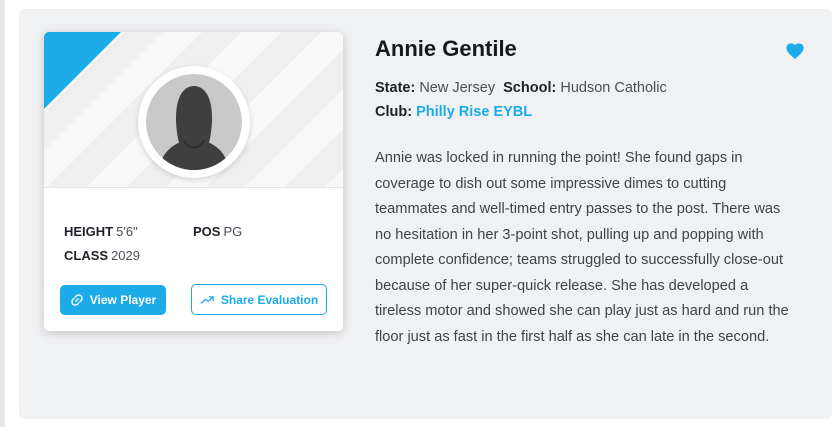 Image resolution: width=832 pixels, height=427 pixels. What do you see at coordinates (269, 299) in the screenshot?
I see `share-evaluation-label: Share Evaluation` at bounding box center [269, 299].